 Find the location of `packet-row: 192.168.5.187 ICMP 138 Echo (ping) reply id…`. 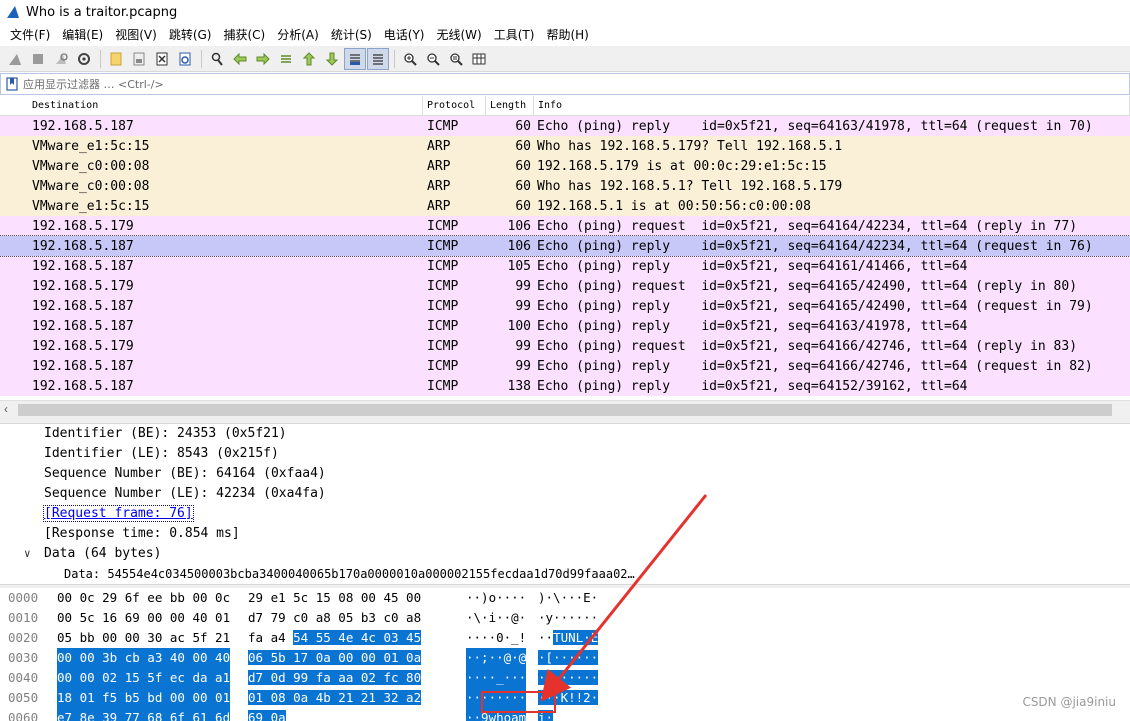

packet-row: 192.168.5.187 ICMP 138 Echo (ping) reply id… is located at coordinates (565, 386).